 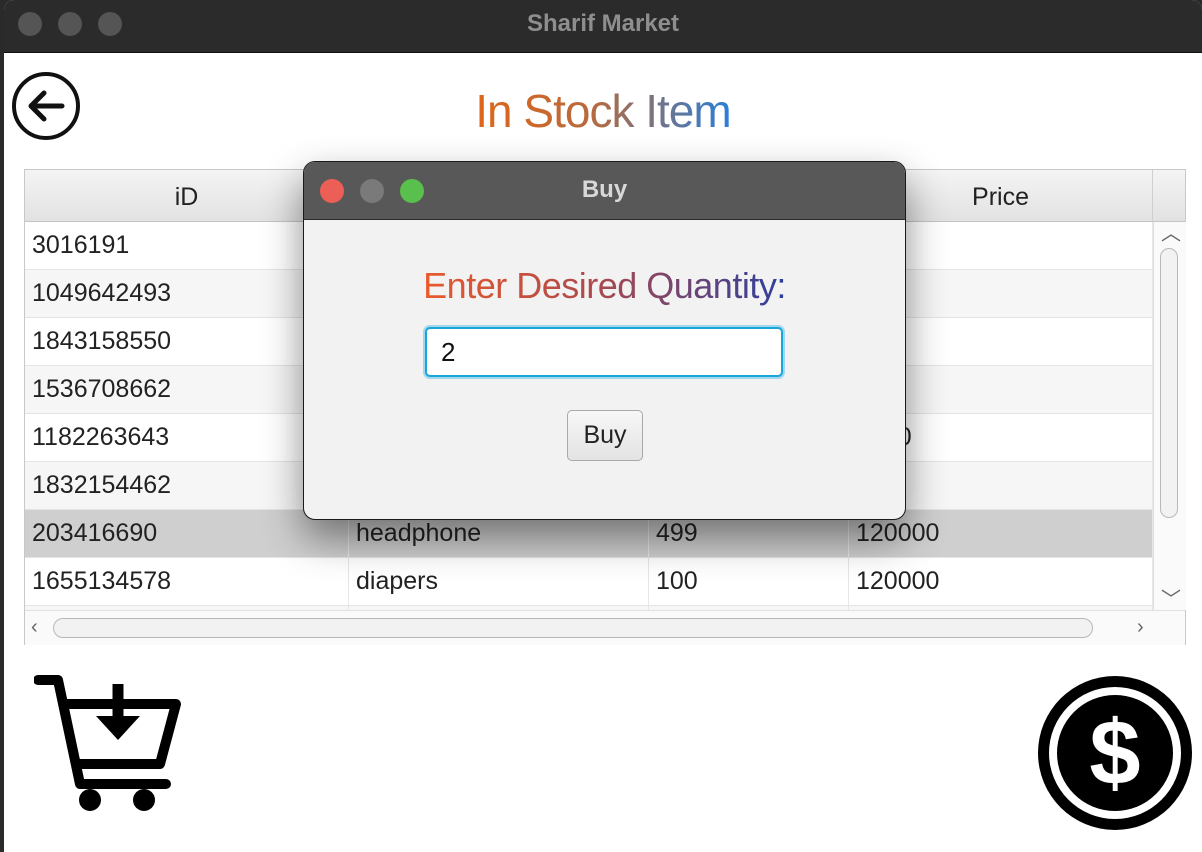 What do you see at coordinates (604, 285) in the screenshot?
I see `quantity-prompt: Enter Desired Quantity:` at bounding box center [604, 285].